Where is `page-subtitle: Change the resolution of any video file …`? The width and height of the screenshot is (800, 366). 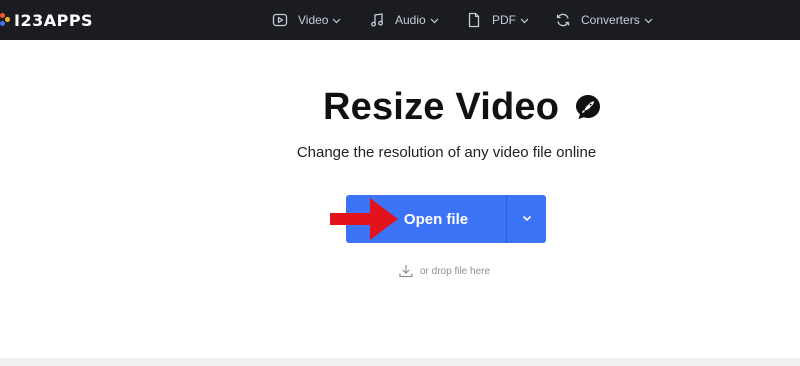 page-subtitle: Change the resolution of any video file … is located at coordinates (446, 152).